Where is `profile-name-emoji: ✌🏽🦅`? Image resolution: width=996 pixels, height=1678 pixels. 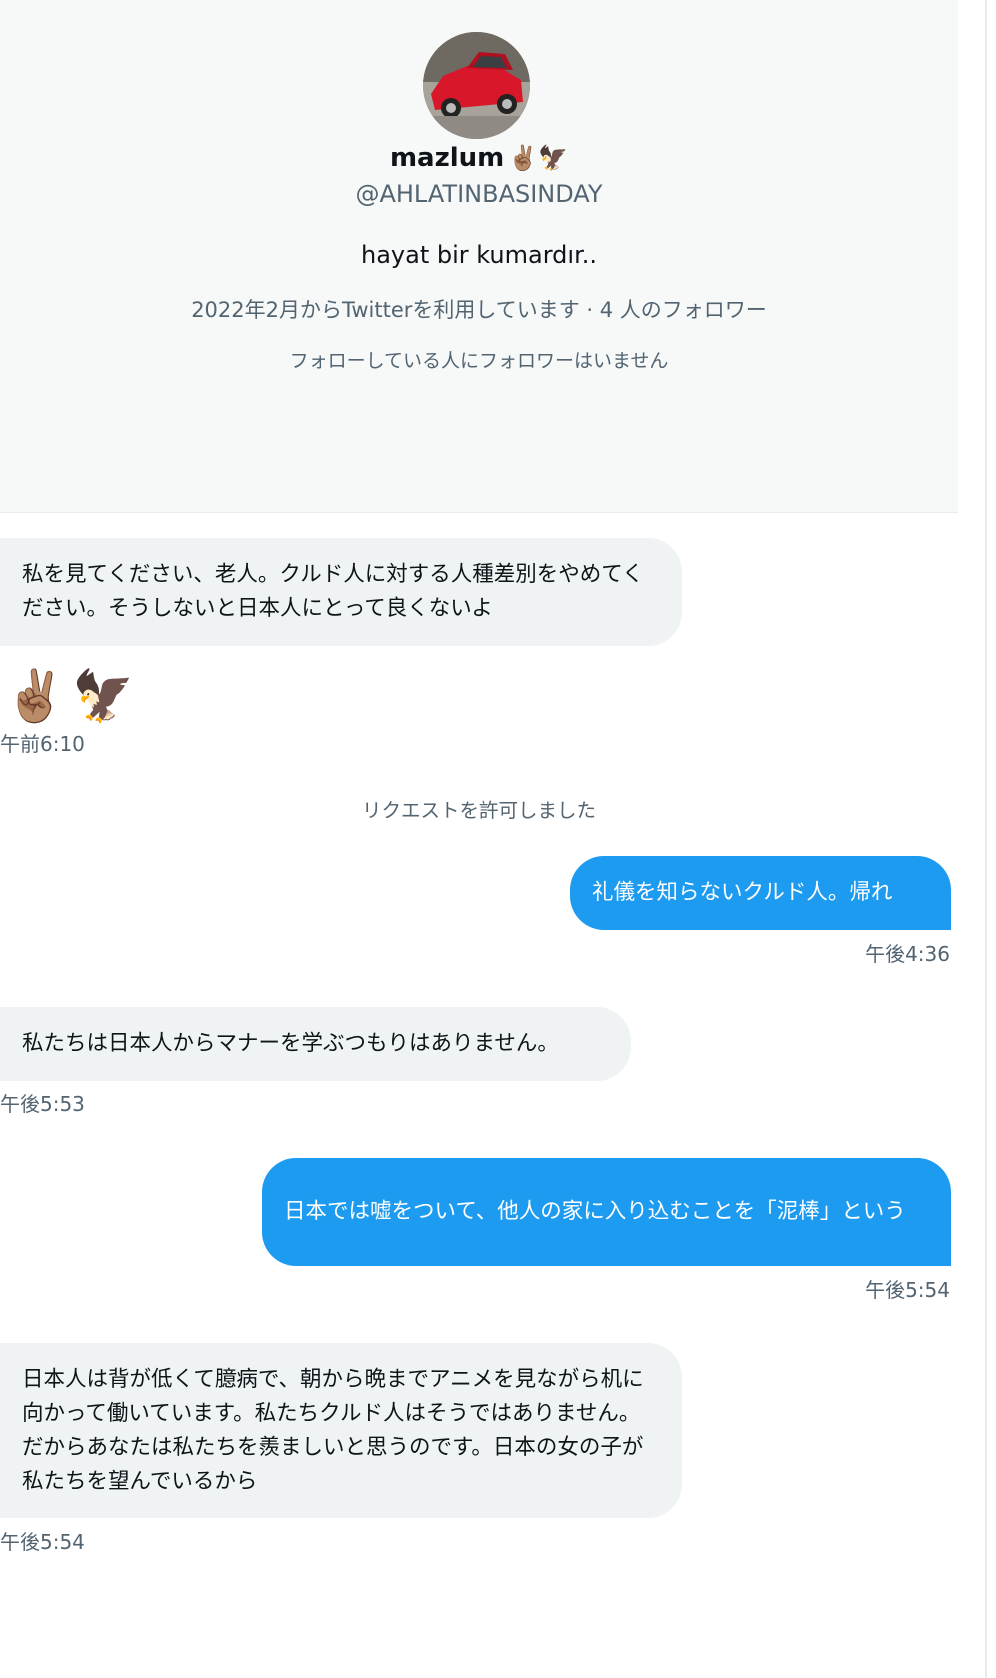
profile-name-emoji: ✌🏽🦅 is located at coordinates (538, 158).